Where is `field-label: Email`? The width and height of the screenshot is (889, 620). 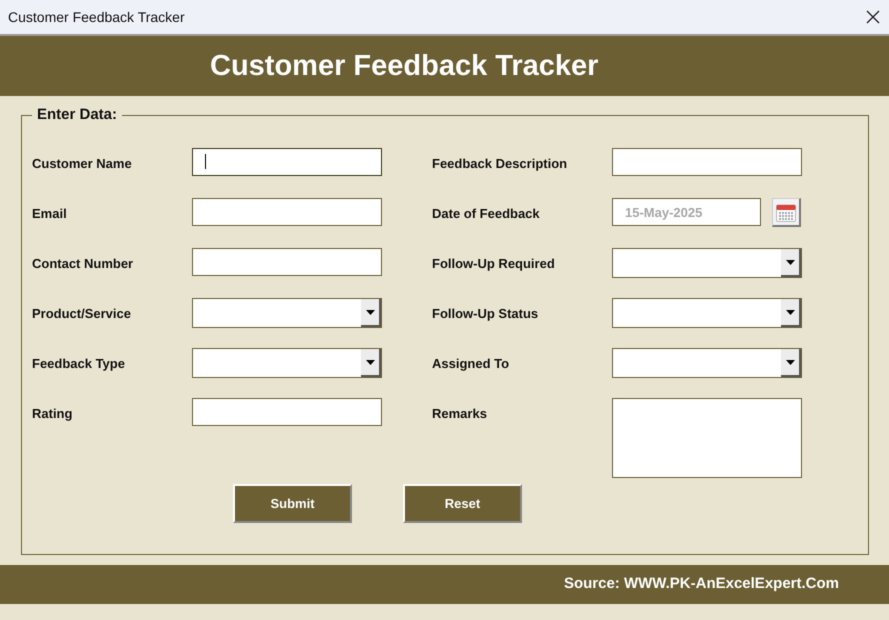
field-label: Email is located at coordinates (50, 214).